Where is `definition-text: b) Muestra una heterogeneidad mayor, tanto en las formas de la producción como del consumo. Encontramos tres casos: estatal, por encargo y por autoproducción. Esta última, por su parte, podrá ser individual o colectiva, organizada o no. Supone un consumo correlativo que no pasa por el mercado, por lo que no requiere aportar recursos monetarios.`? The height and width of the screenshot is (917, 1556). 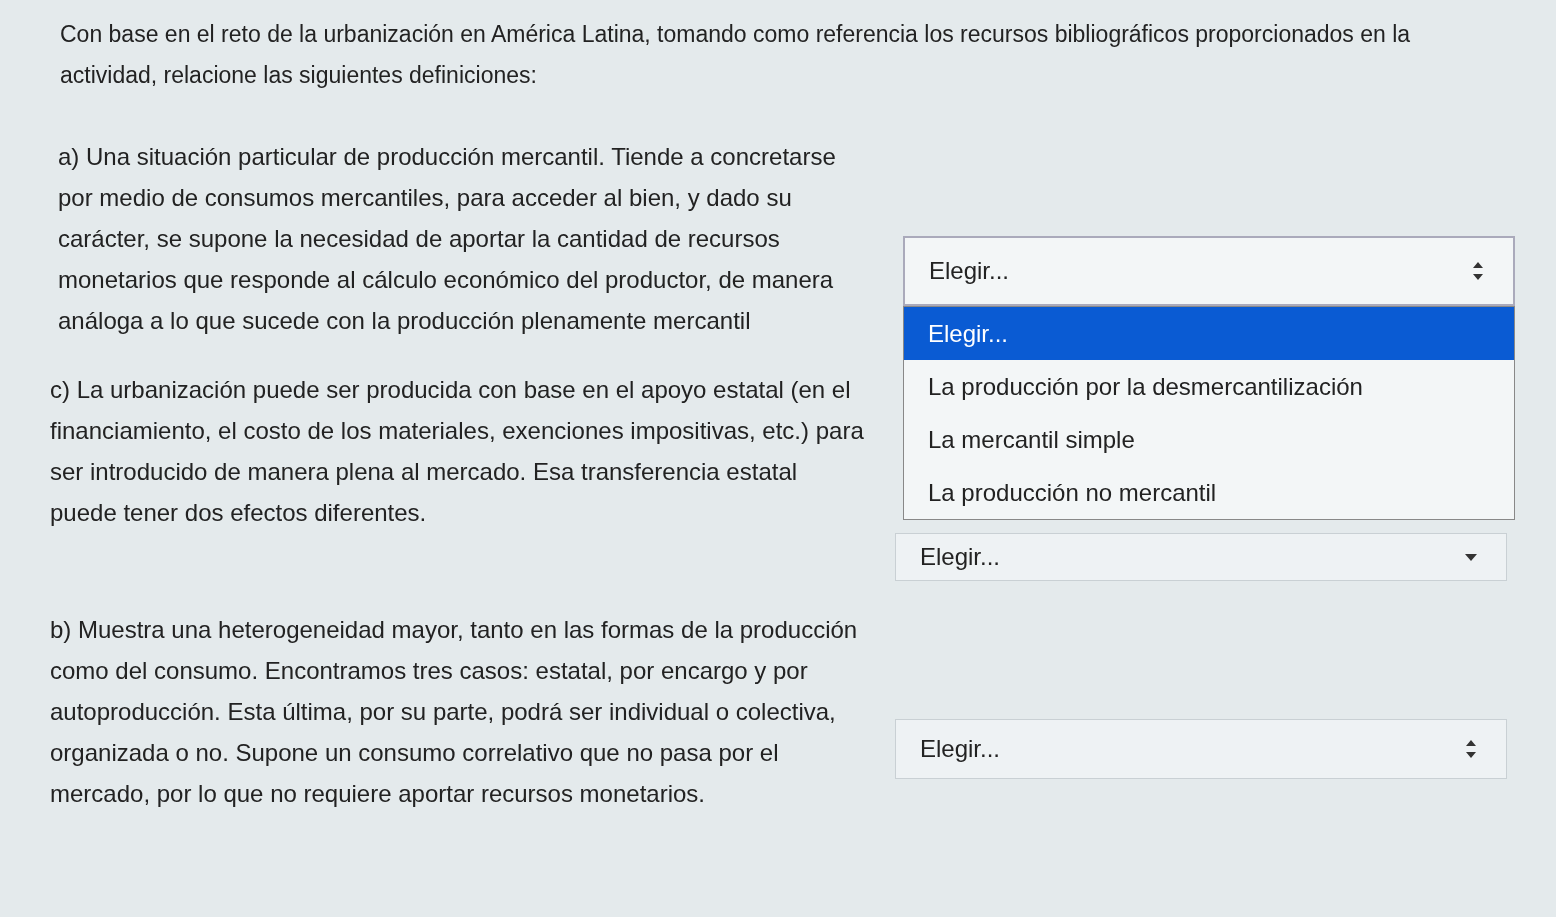 definition-text: b) Muestra una heterogeneidad mayor, tanto en las formas de la producción como del consumo. Encontramos tres casos: estatal, por encargo y por autoproducción. Esta última, por su parte, podrá ser individual o colectiva, organizada o no. Supone un consumo correlativo que no pasa por el mercado, por lo que no requiere aportar recursos monetarios. is located at coordinates (454, 712).